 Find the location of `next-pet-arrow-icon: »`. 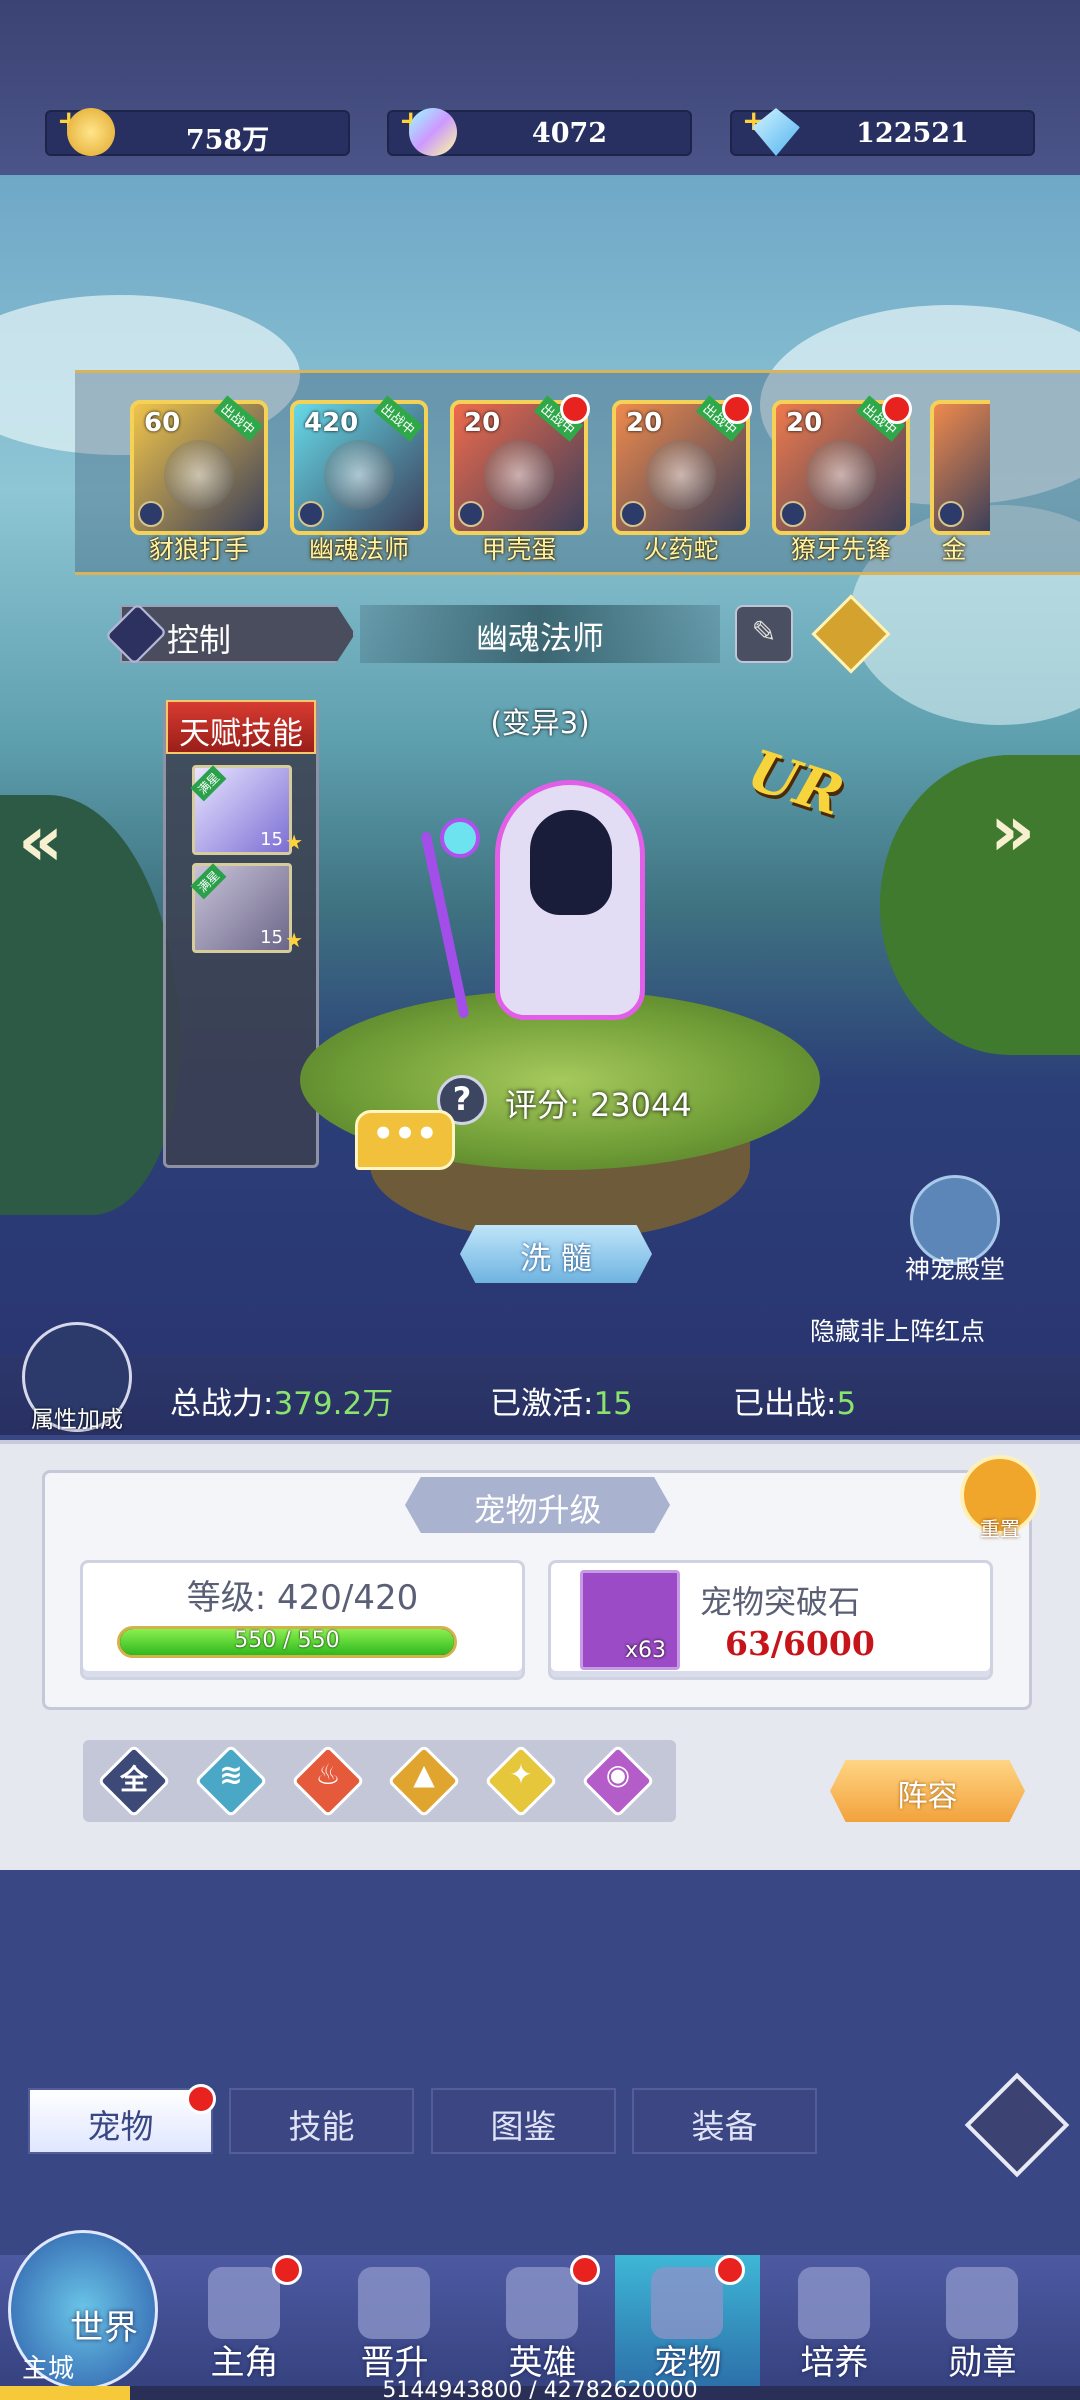

next-pet-arrow-icon: » is located at coordinates (1012, 831).